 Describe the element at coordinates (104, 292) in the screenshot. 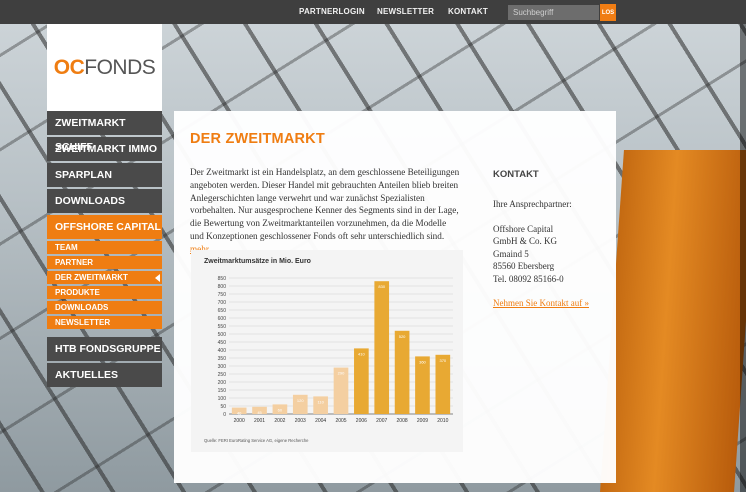

I see `subnav-produkte: PRODUKTE` at that location.